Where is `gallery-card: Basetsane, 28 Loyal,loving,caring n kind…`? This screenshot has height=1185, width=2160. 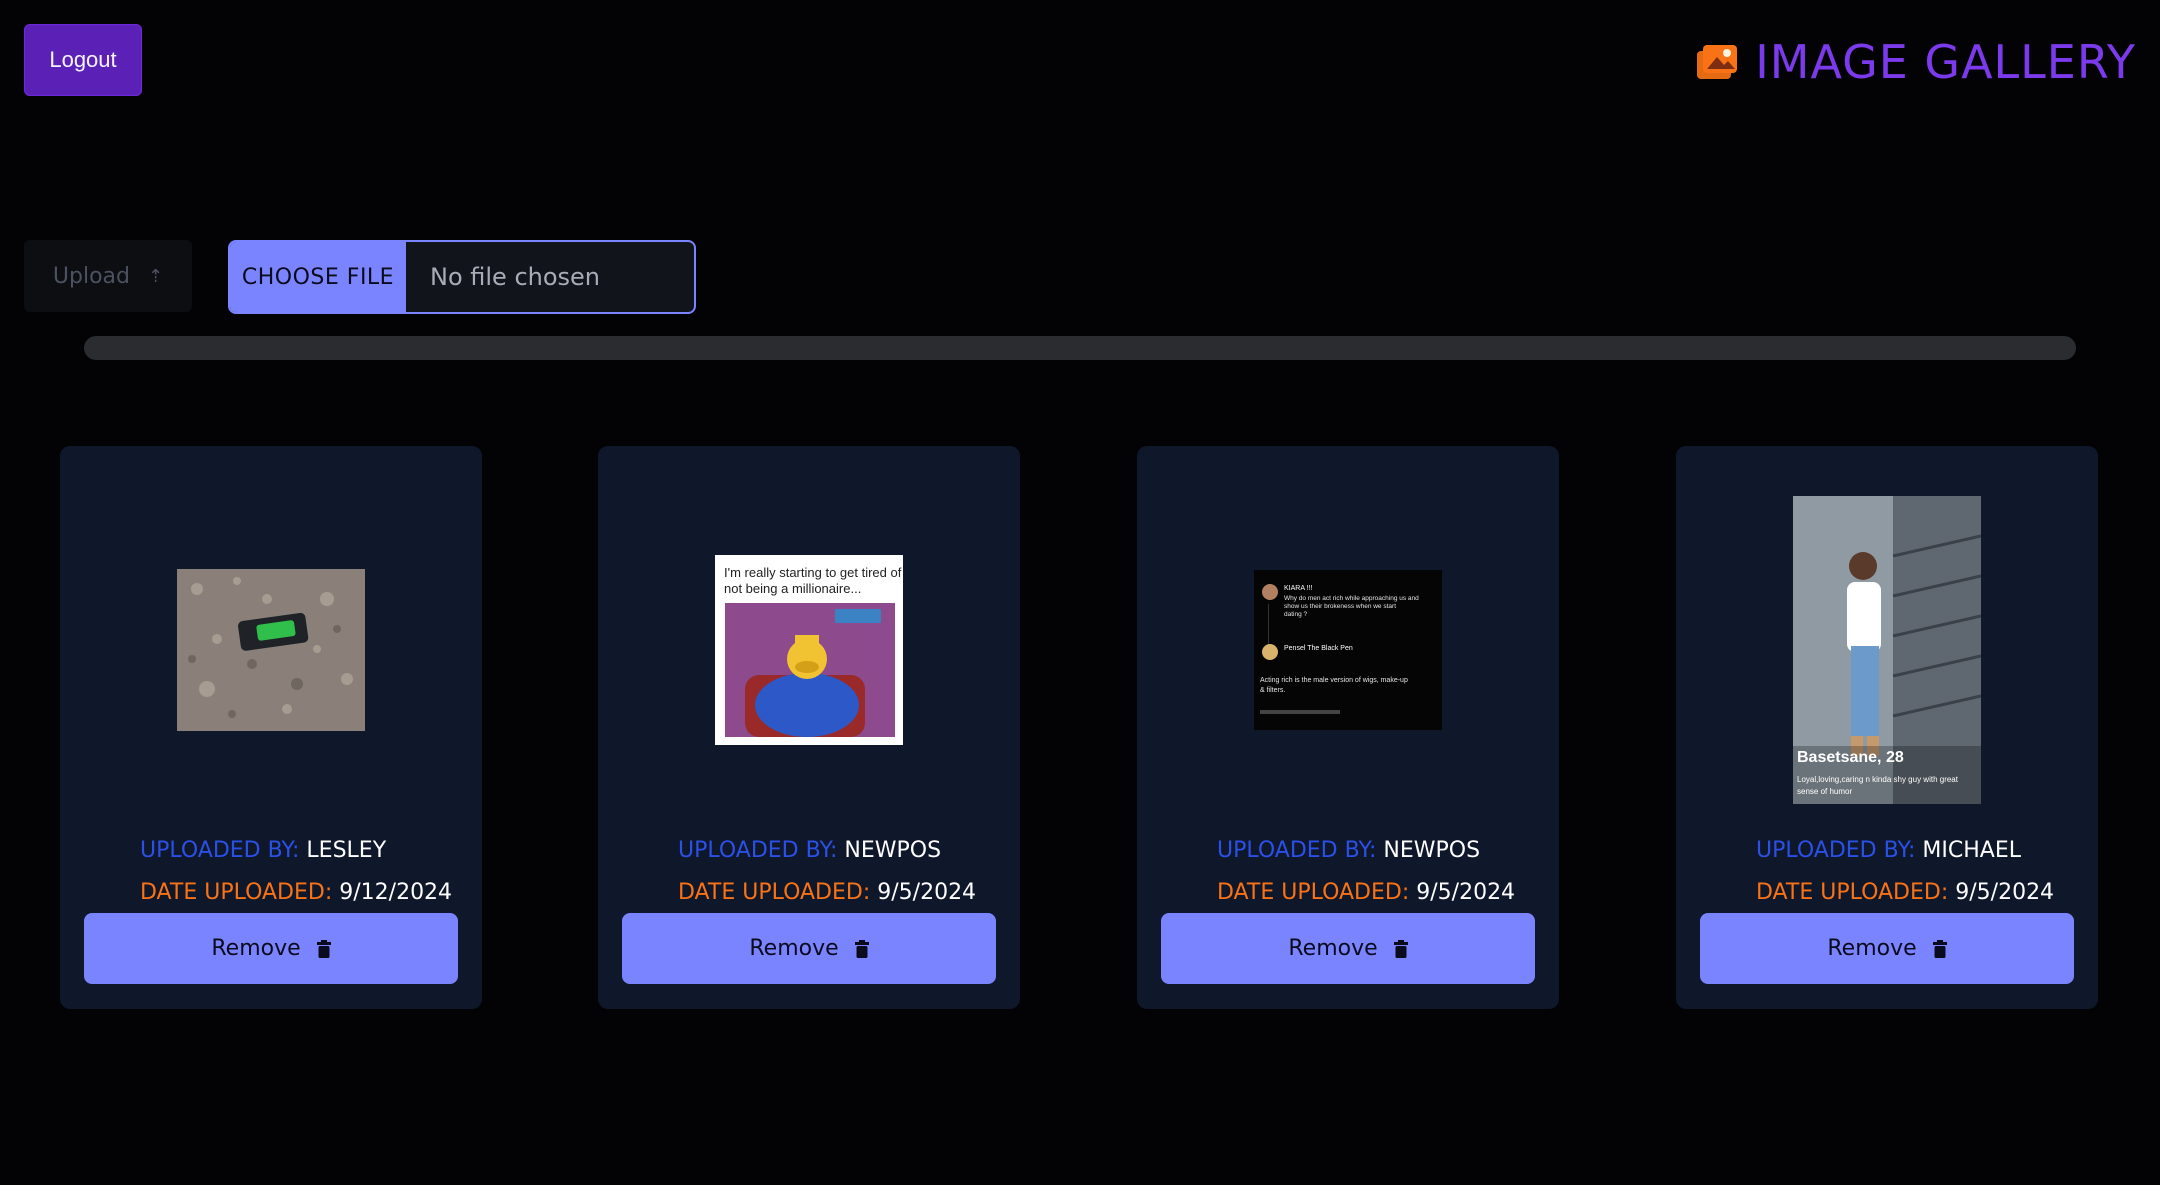
gallery-card: Basetsane, 28 Loyal,loving,caring n kind… is located at coordinates (1887, 727).